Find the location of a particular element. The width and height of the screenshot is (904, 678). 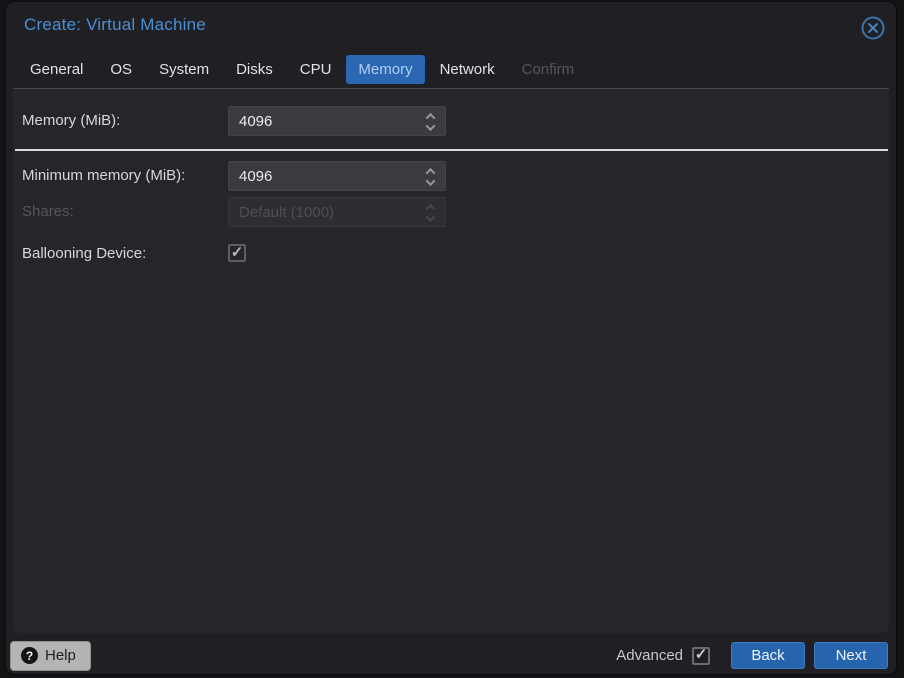

memory-row: Memory (MiB): is located at coordinates (451, 121).